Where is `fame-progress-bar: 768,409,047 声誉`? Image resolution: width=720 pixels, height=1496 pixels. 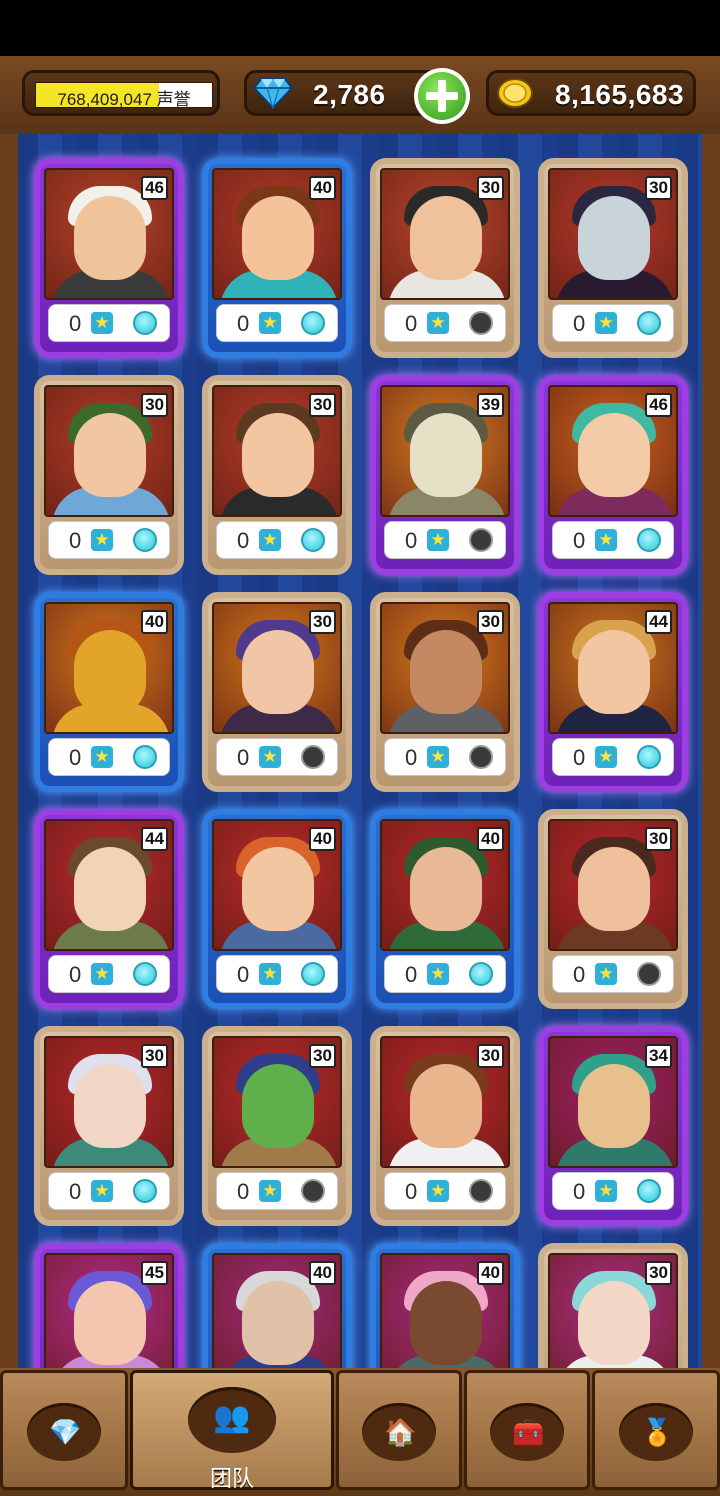
fame-progress-bar: 768,409,047 声誉 is located at coordinates (124, 95).